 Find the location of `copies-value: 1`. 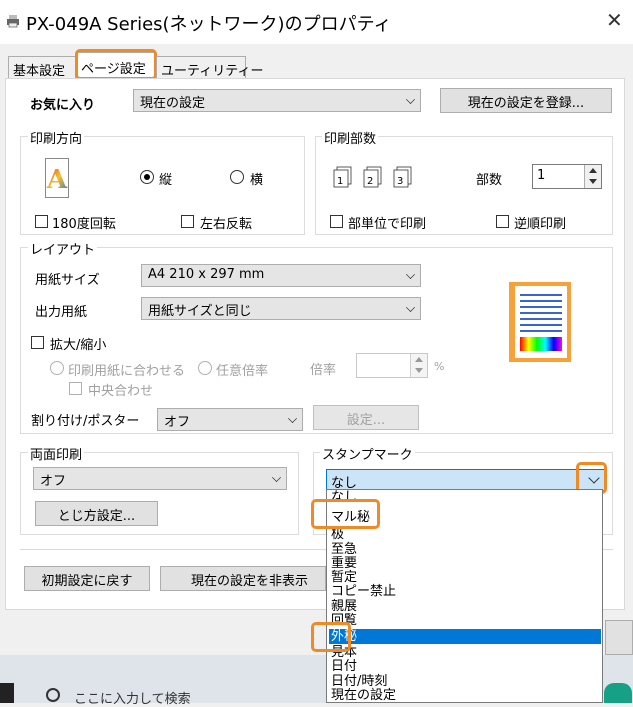

copies-value: 1 is located at coordinates (541, 175).